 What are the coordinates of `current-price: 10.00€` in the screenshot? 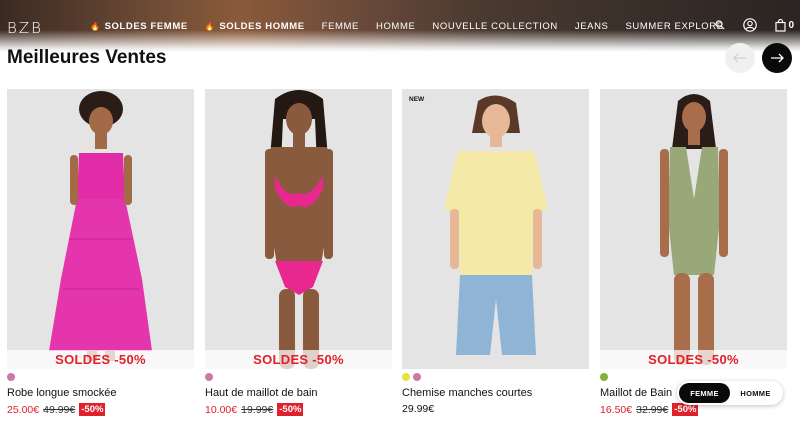 It's located at (221, 409).